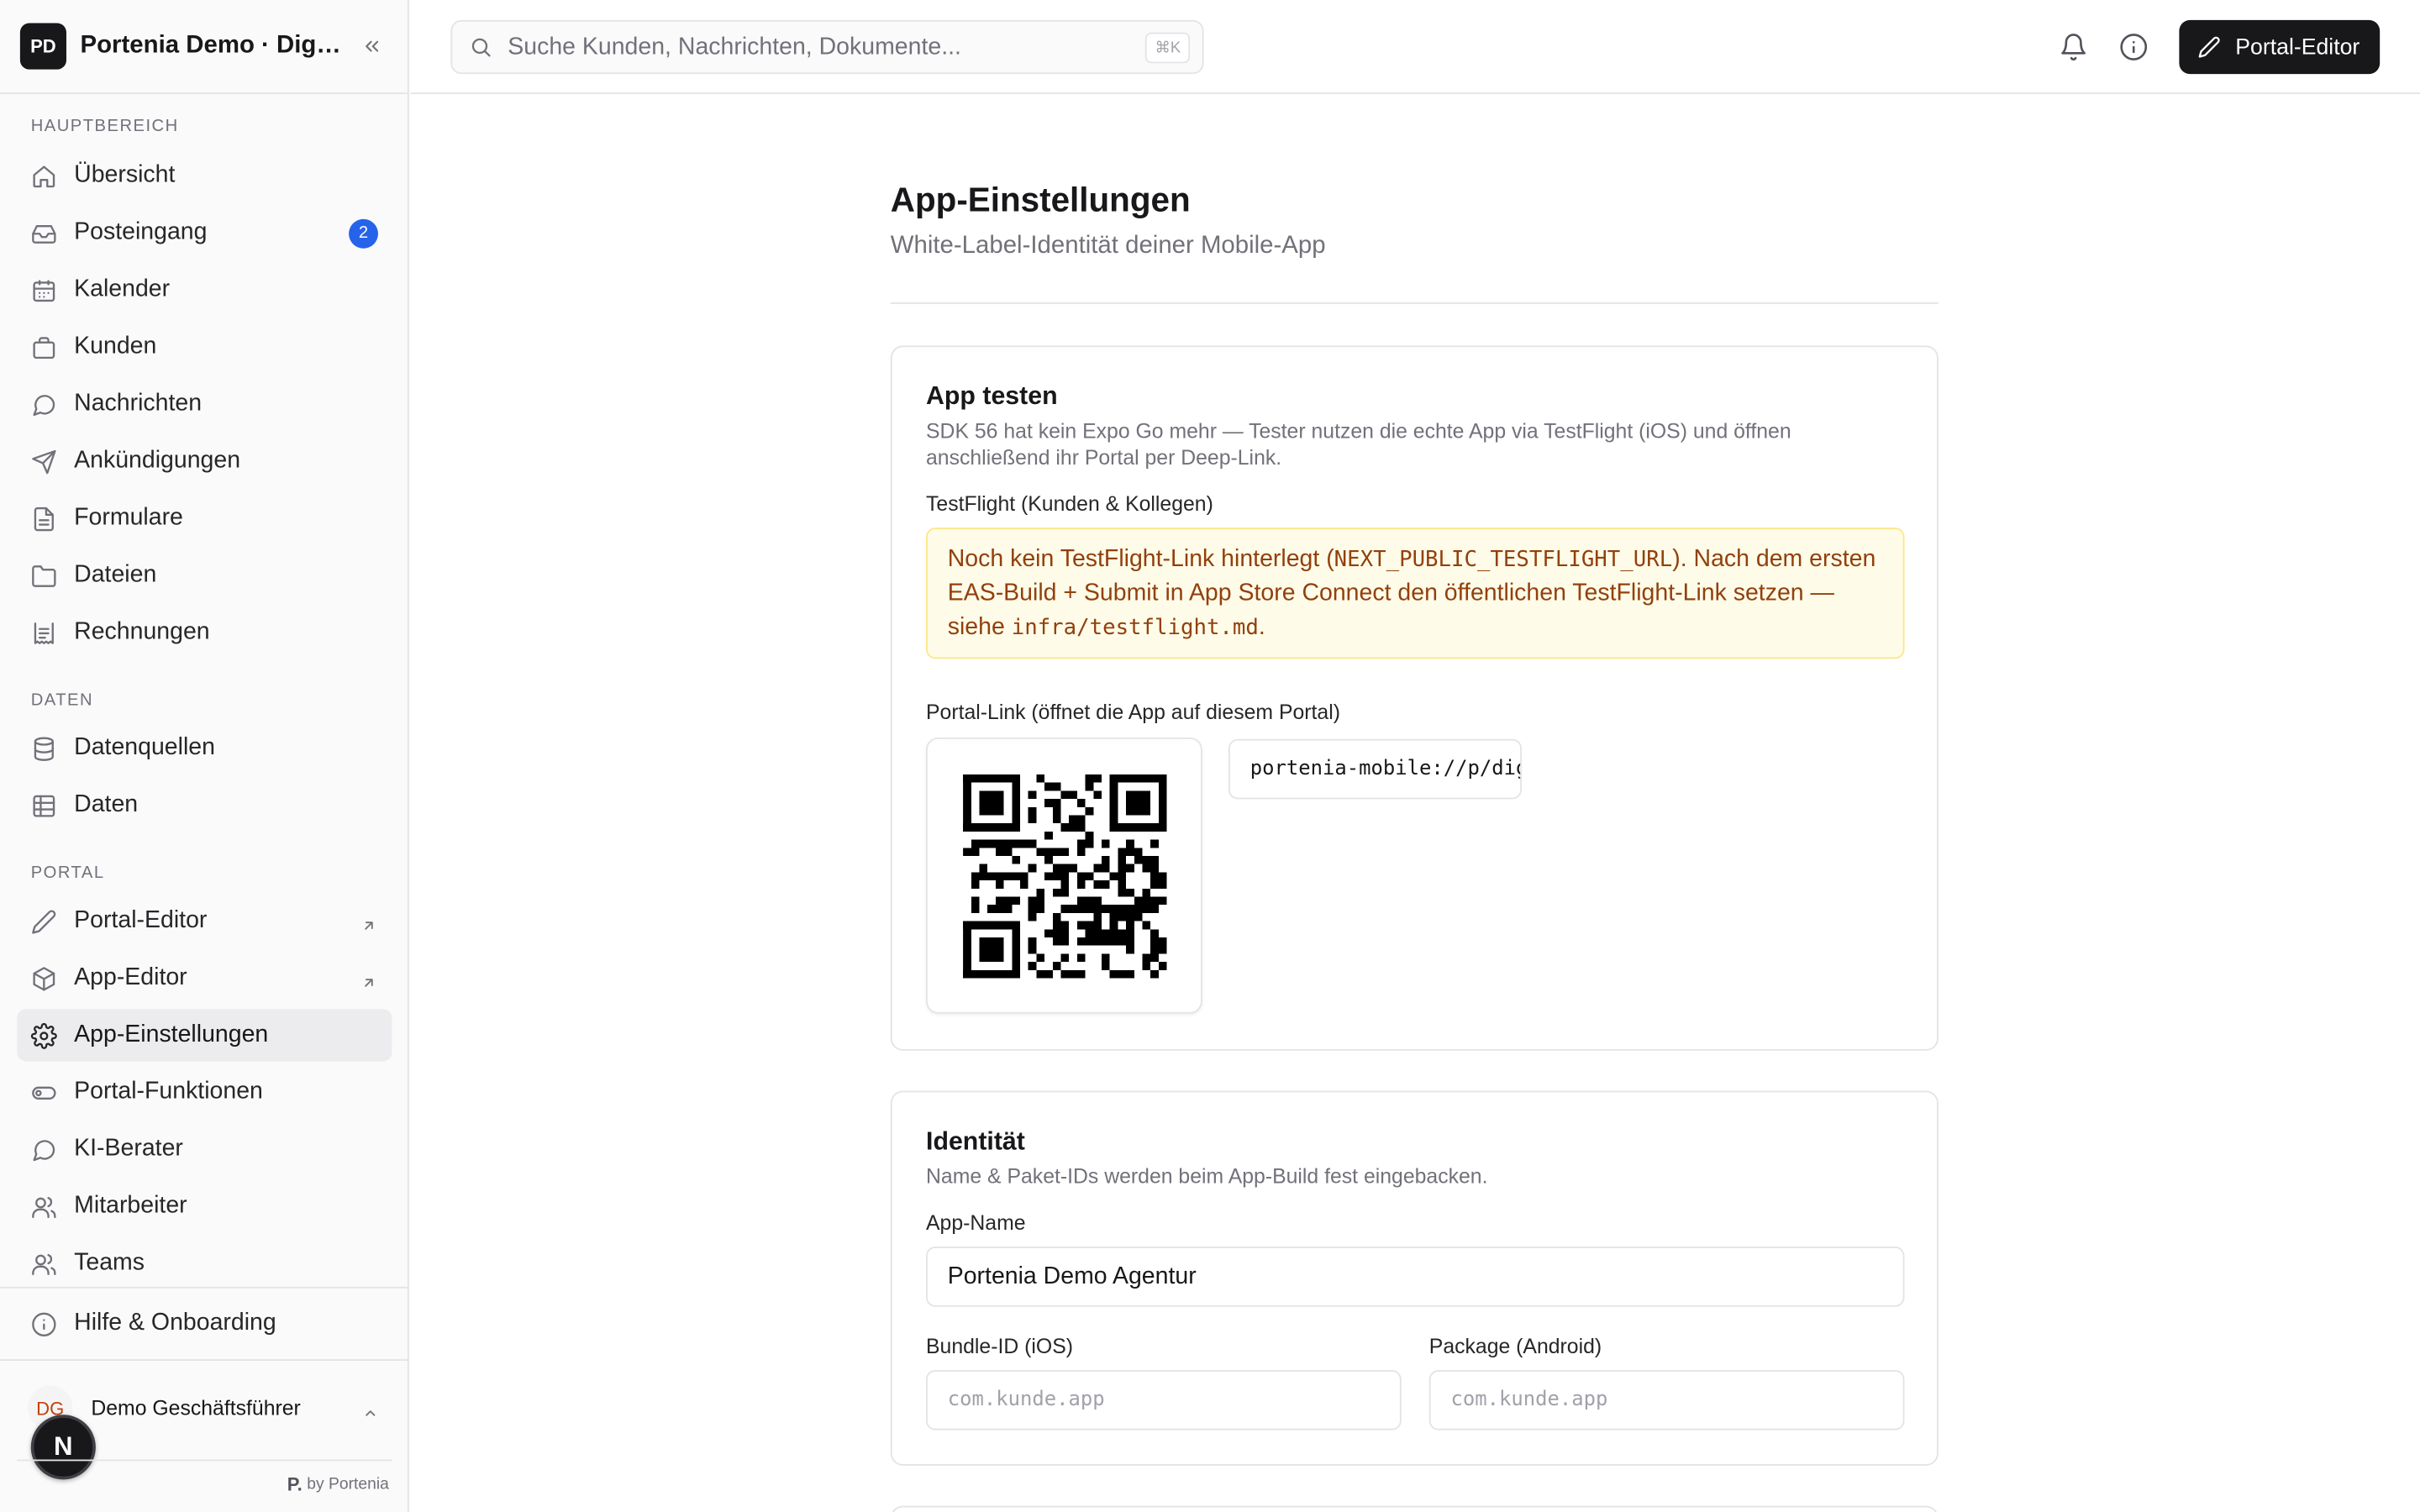 This screenshot has height=1512, width=2420. I want to click on sidebar-item-invoices: Rechnungen, so click(204, 632).